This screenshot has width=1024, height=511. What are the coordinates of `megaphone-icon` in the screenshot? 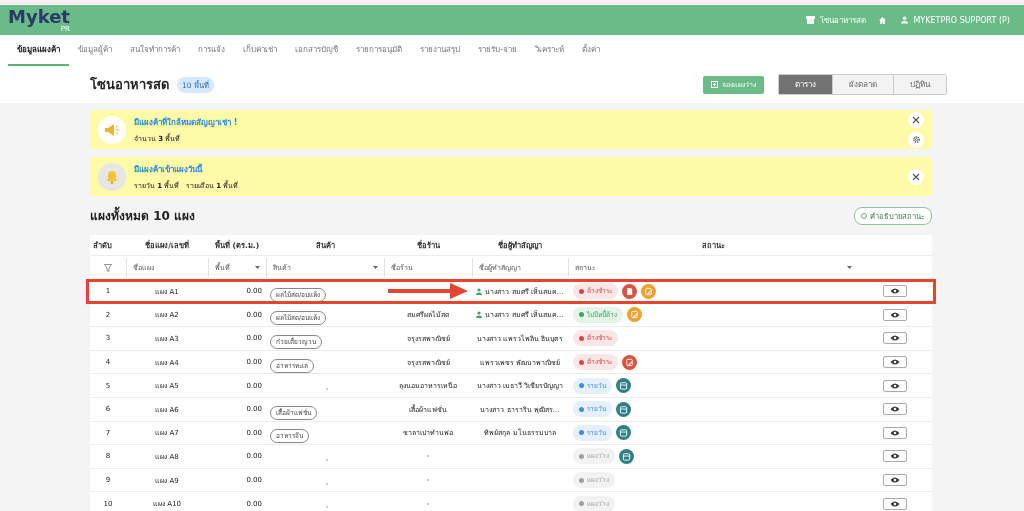 It's located at (112, 129).